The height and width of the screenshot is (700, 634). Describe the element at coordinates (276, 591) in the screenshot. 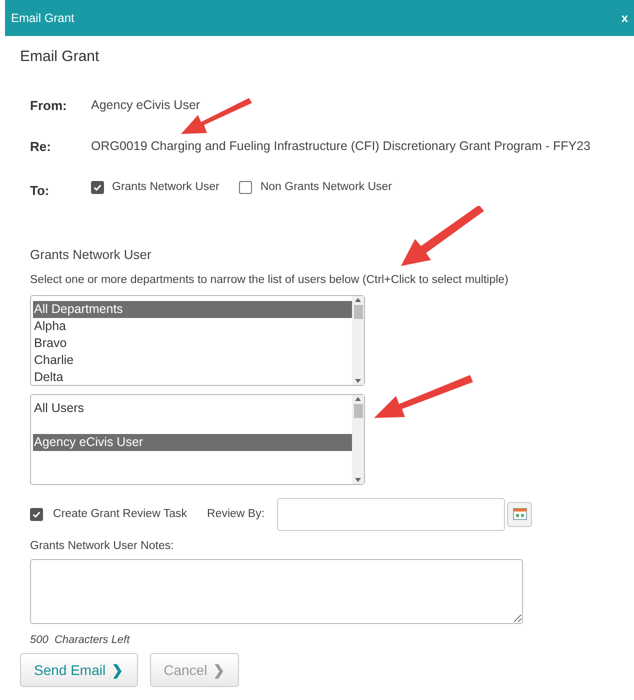

I see `notes-field` at that location.